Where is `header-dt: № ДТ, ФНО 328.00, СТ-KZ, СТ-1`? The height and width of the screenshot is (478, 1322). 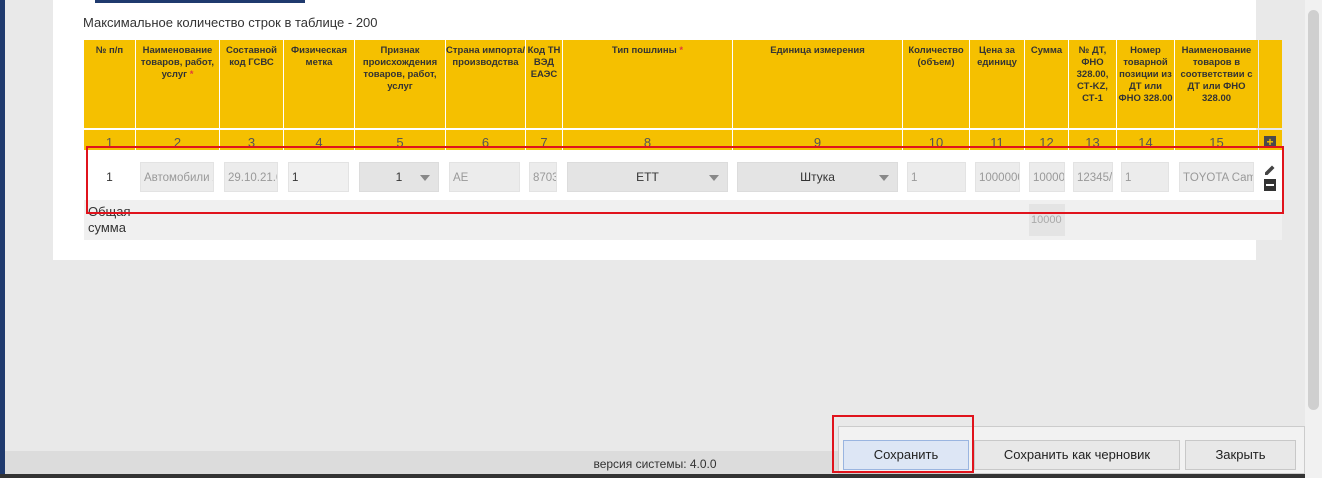
header-dt: № ДТ, ФНО 328.00, СТ-KZ, СТ-1 is located at coordinates (1092, 84).